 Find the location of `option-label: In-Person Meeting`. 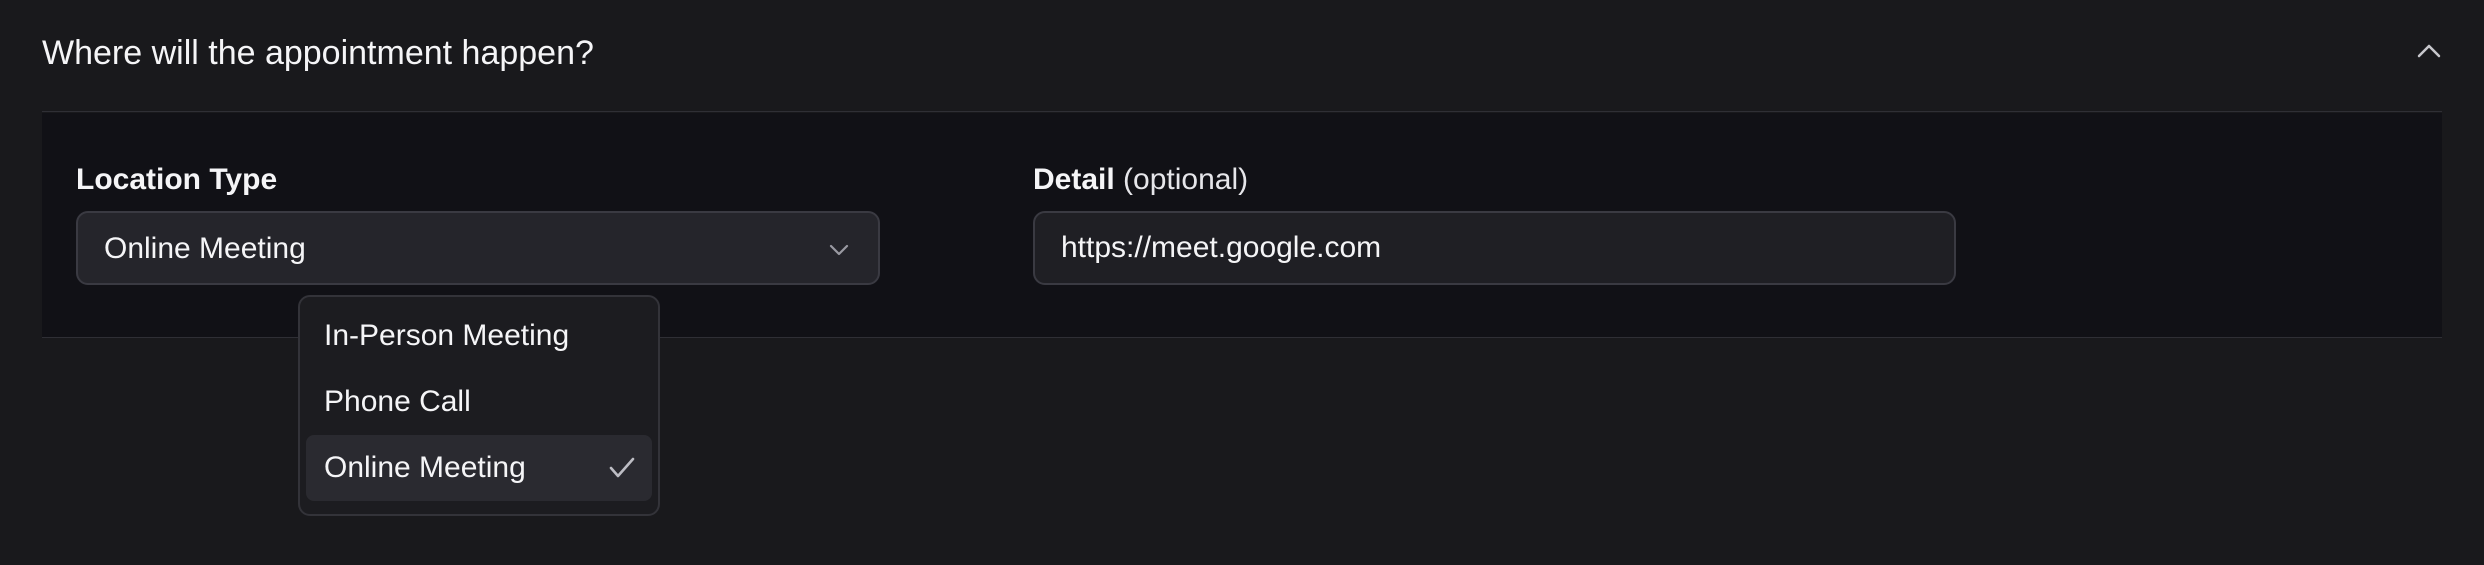

option-label: In-Person Meeting is located at coordinates (447, 335).